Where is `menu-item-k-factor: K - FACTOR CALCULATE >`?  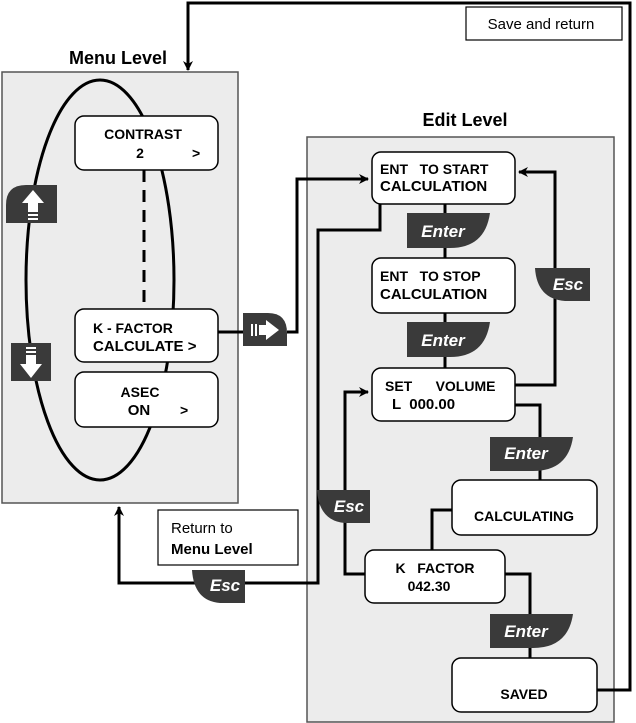 menu-item-k-factor: K - FACTOR CALCULATE > is located at coordinates (146, 335).